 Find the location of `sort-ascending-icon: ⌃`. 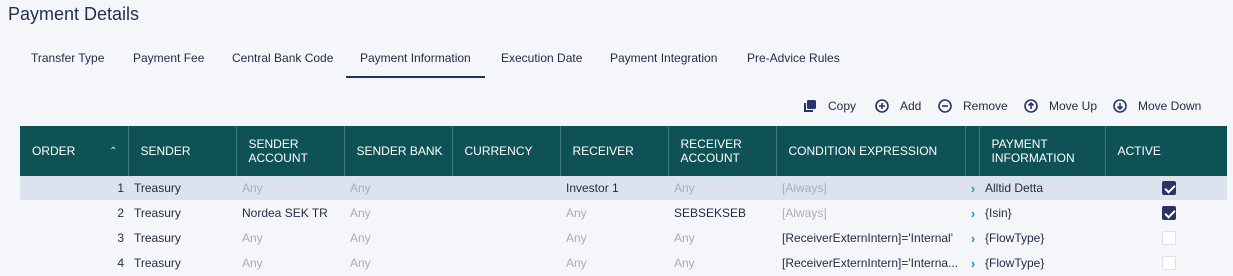

sort-ascending-icon: ⌃ is located at coordinates (113, 152).